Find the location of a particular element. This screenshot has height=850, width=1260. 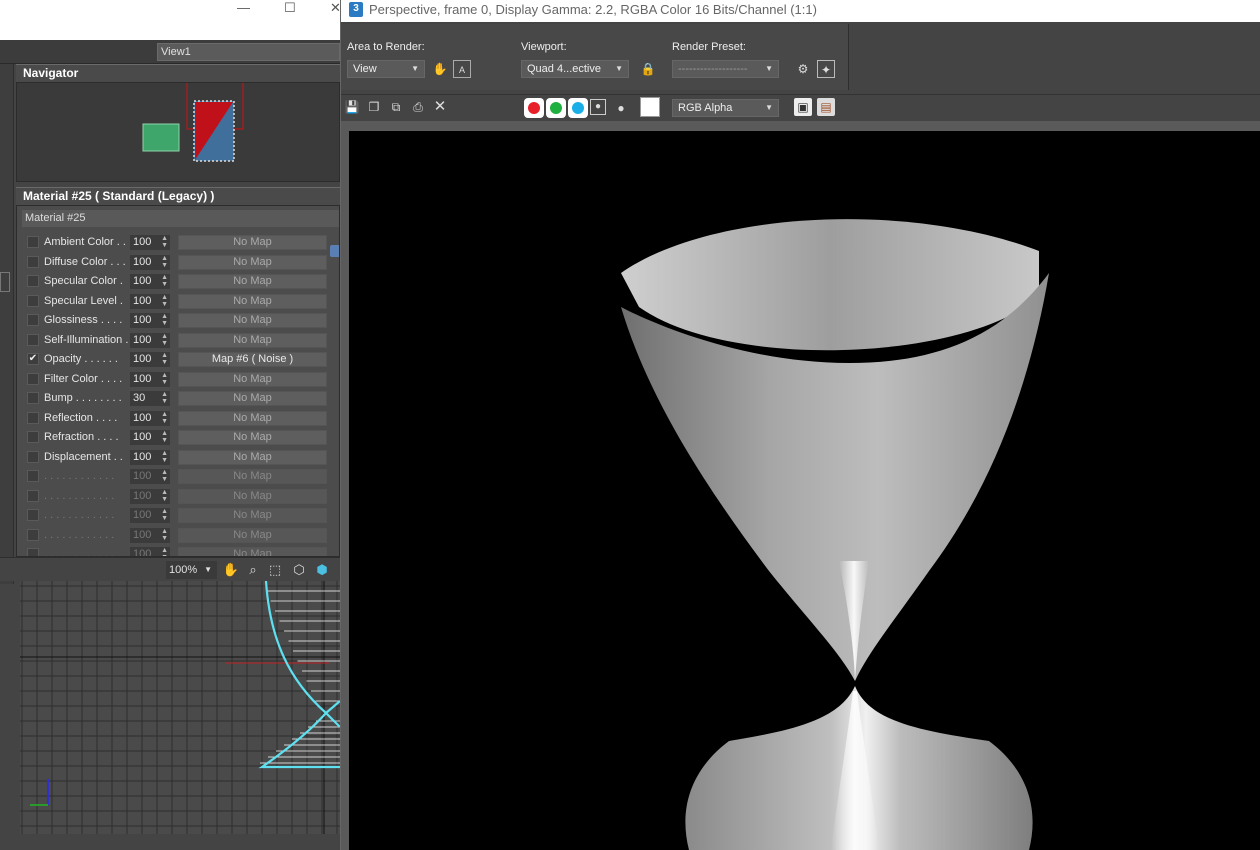

display-channel-dropdown: RGB Alpha ▼ is located at coordinates (725, 108).